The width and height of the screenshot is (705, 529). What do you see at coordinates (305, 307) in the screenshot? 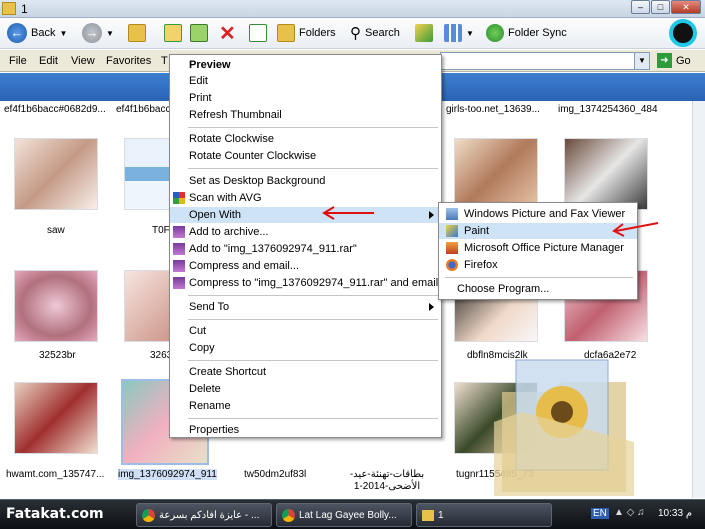
I see `menu-item-send-to: Send To` at bounding box center [305, 307].